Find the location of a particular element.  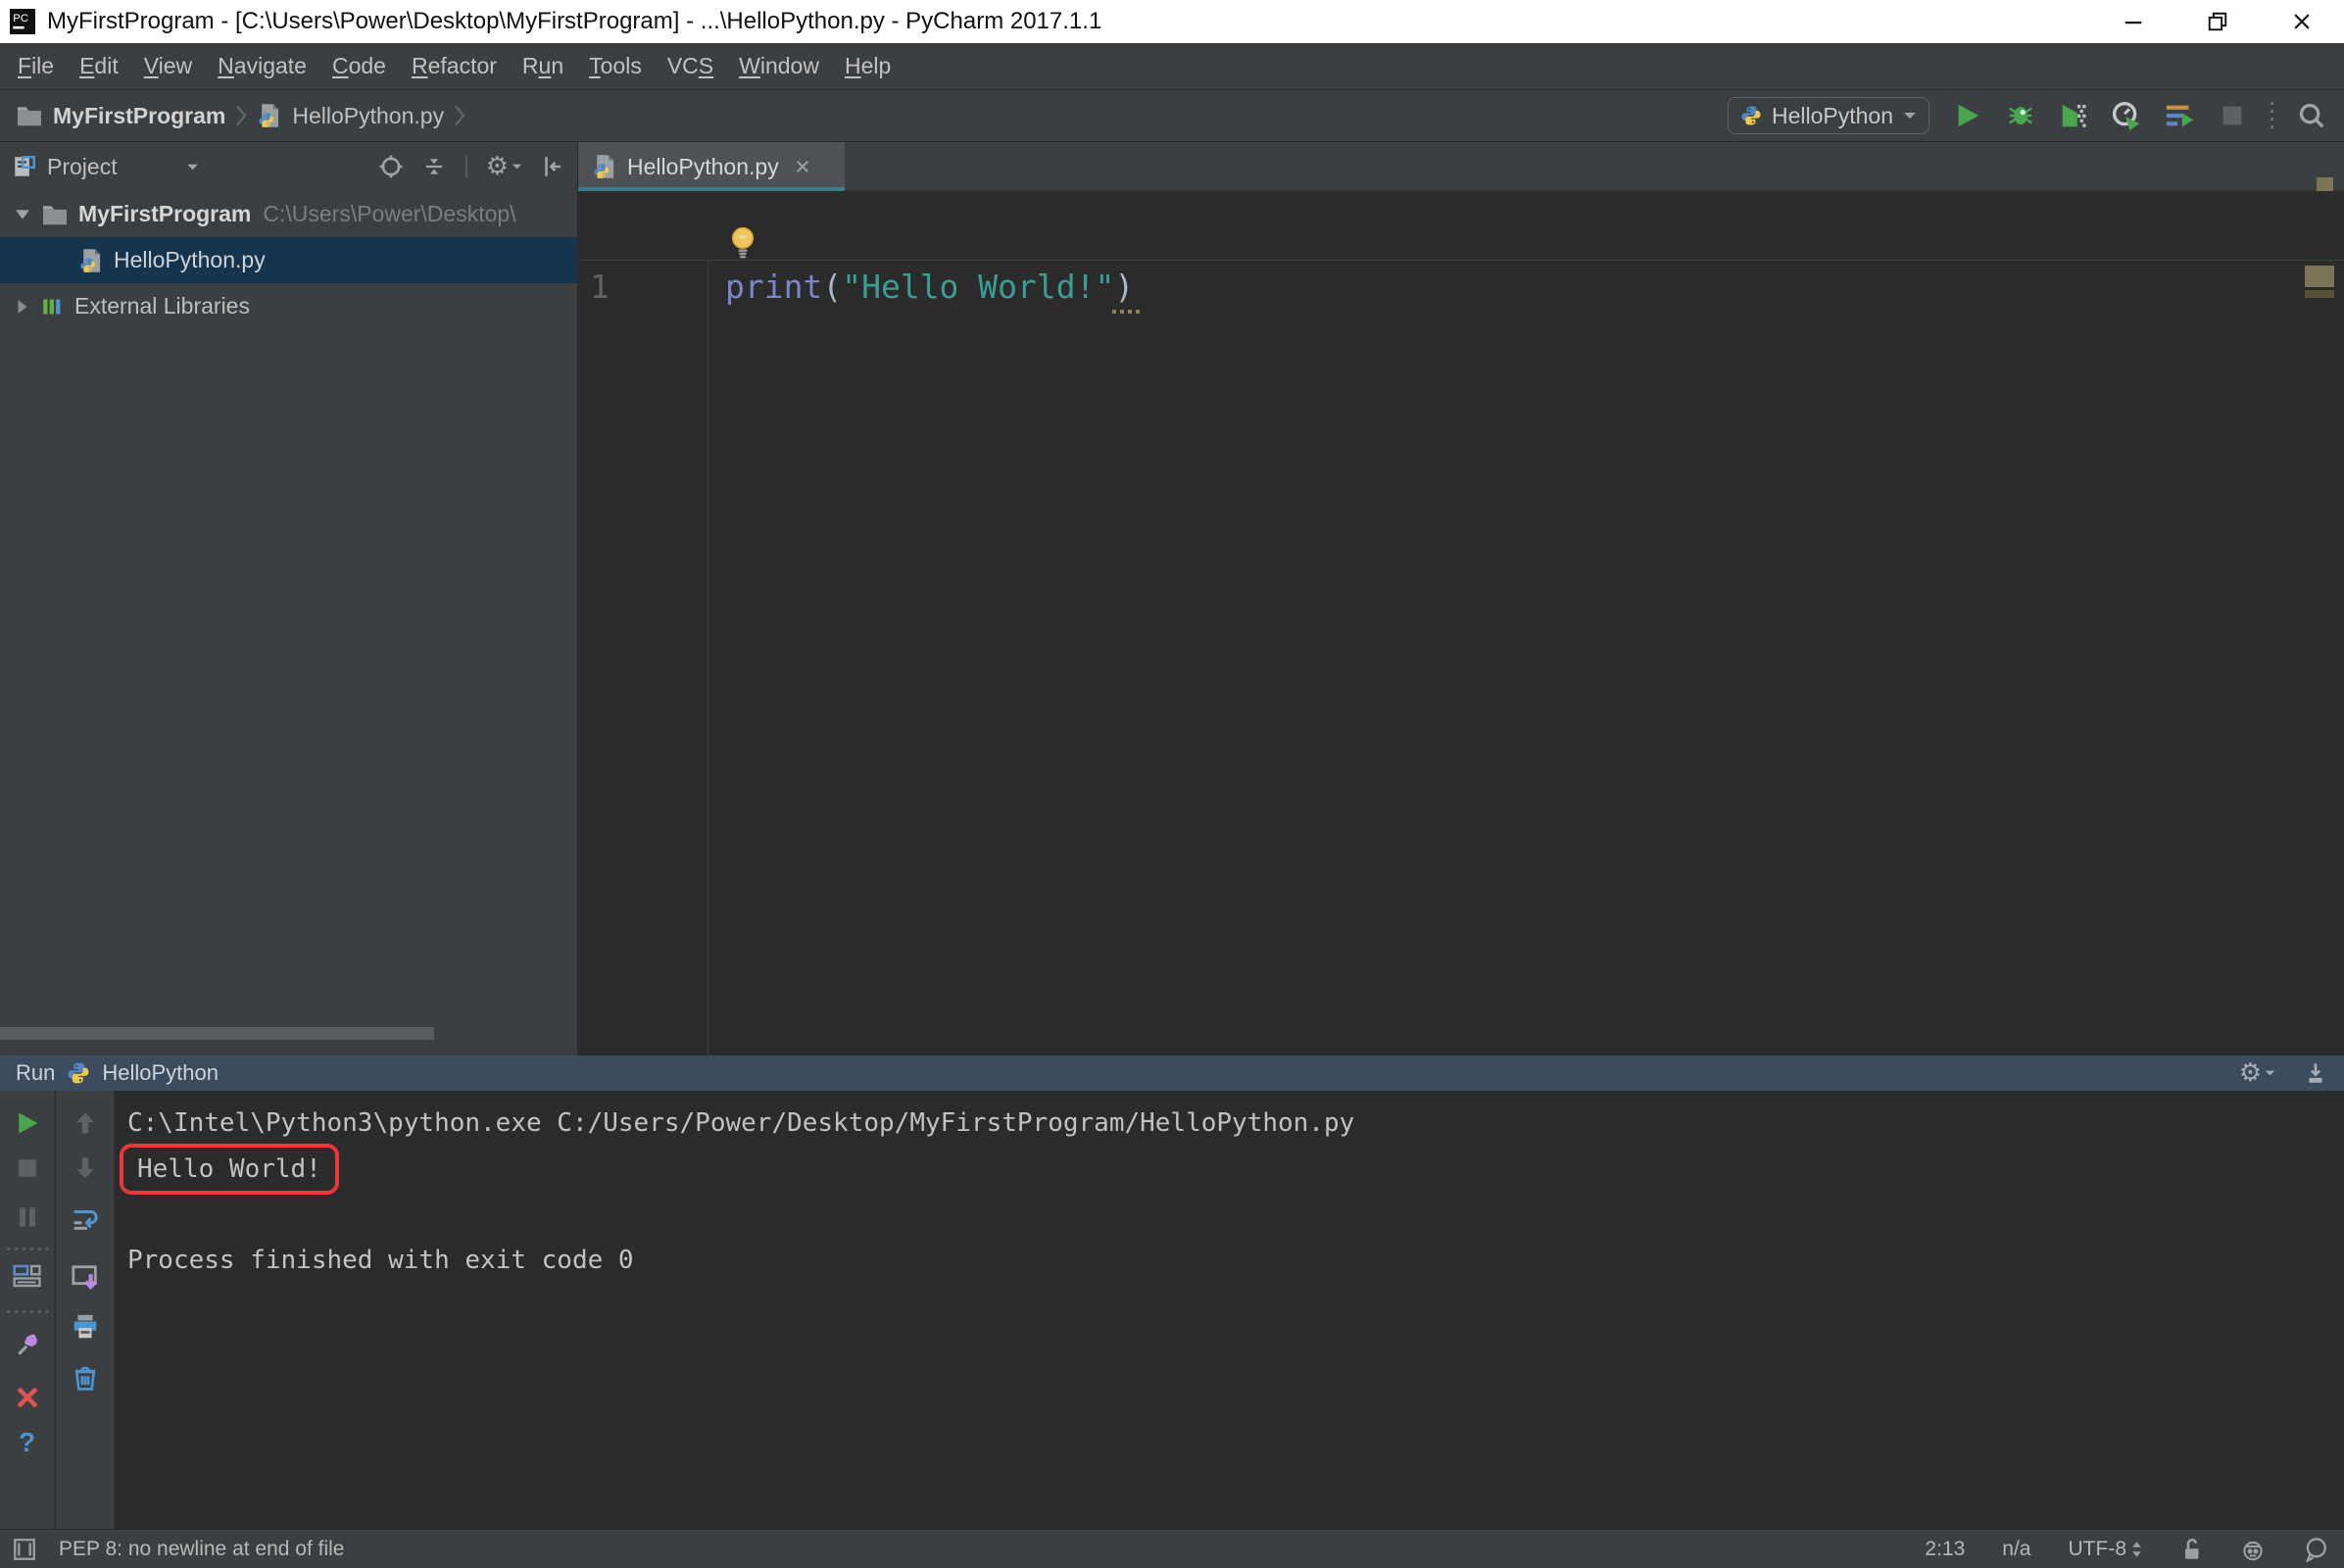

restore-layout-button is located at coordinates (27, 1276).